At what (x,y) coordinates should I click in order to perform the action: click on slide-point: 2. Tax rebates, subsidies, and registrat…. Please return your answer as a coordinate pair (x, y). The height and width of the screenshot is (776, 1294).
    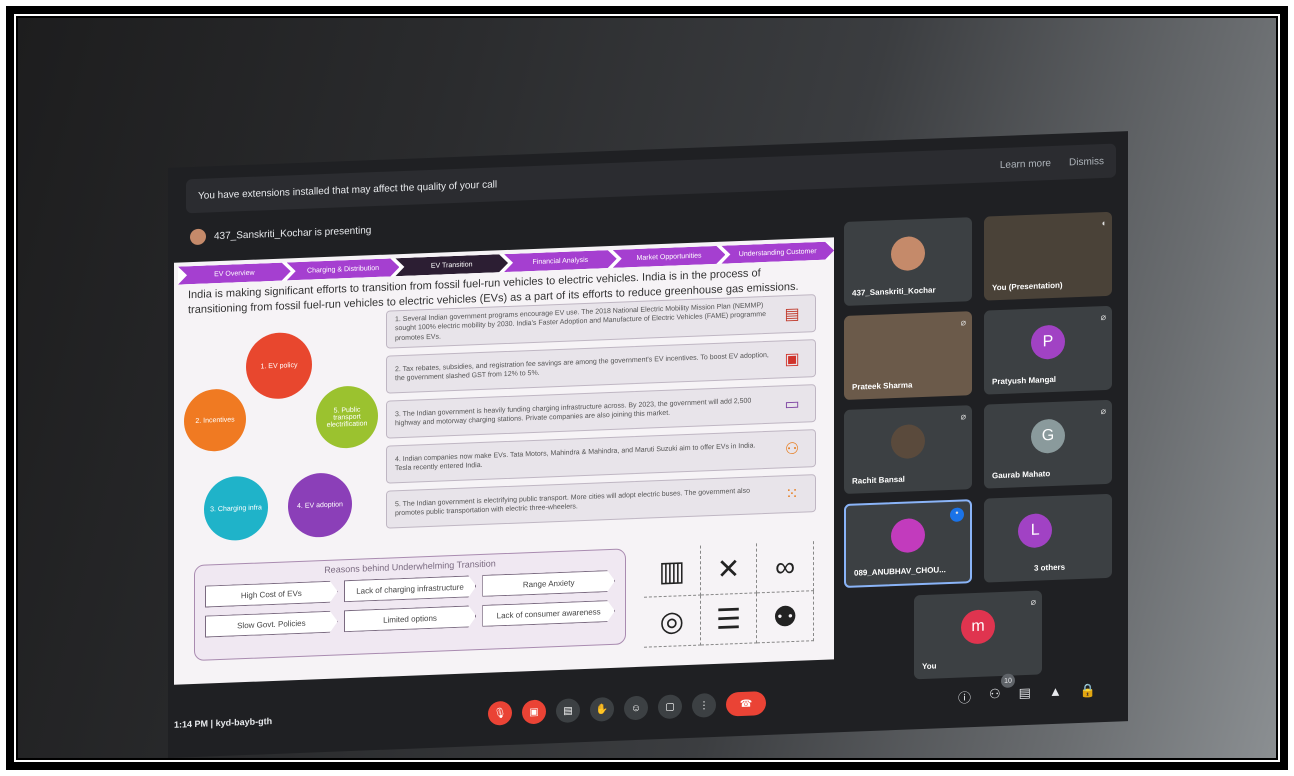
    Looking at the image, I should click on (601, 366).